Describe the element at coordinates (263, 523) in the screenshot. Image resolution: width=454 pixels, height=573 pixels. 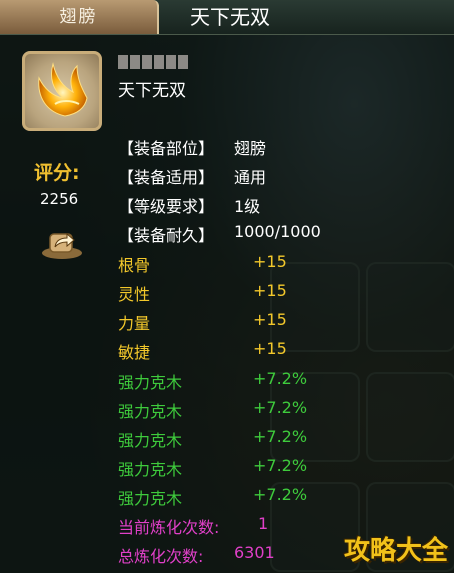
I see `refine-current-value: 1` at that location.